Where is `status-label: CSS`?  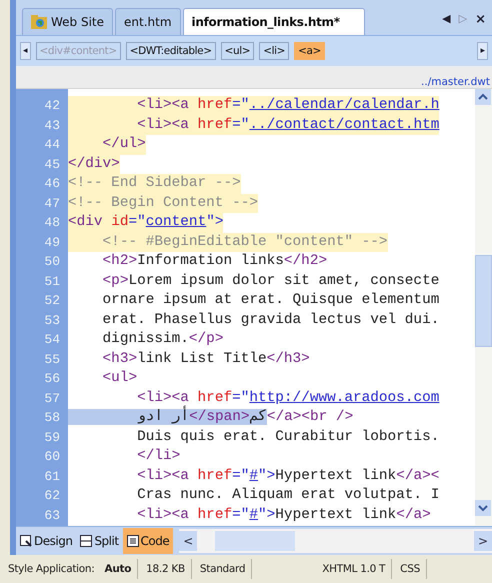
status-label: CSS is located at coordinates (410, 569).